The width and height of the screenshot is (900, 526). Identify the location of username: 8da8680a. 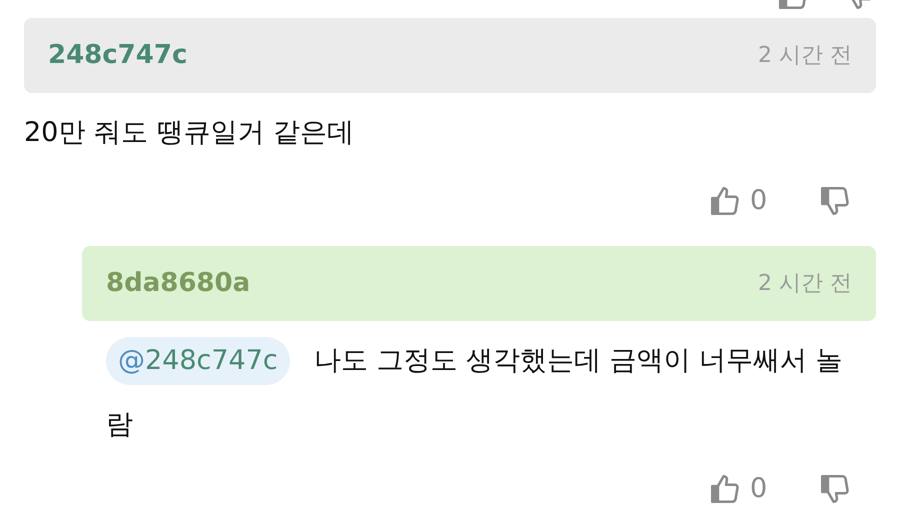
(178, 283).